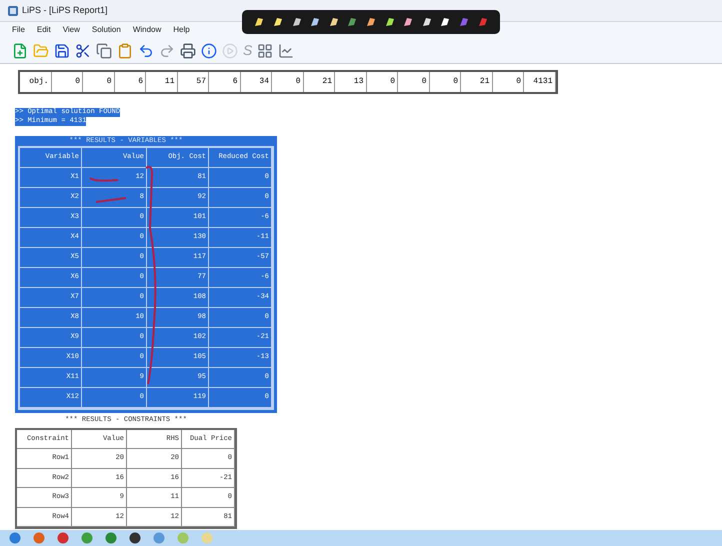 Image resolution: width=722 pixels, height=546 pixels. Describe the element at coordinates (43, 30) in the screenshot. I see `menu-item: Edit` at that location.